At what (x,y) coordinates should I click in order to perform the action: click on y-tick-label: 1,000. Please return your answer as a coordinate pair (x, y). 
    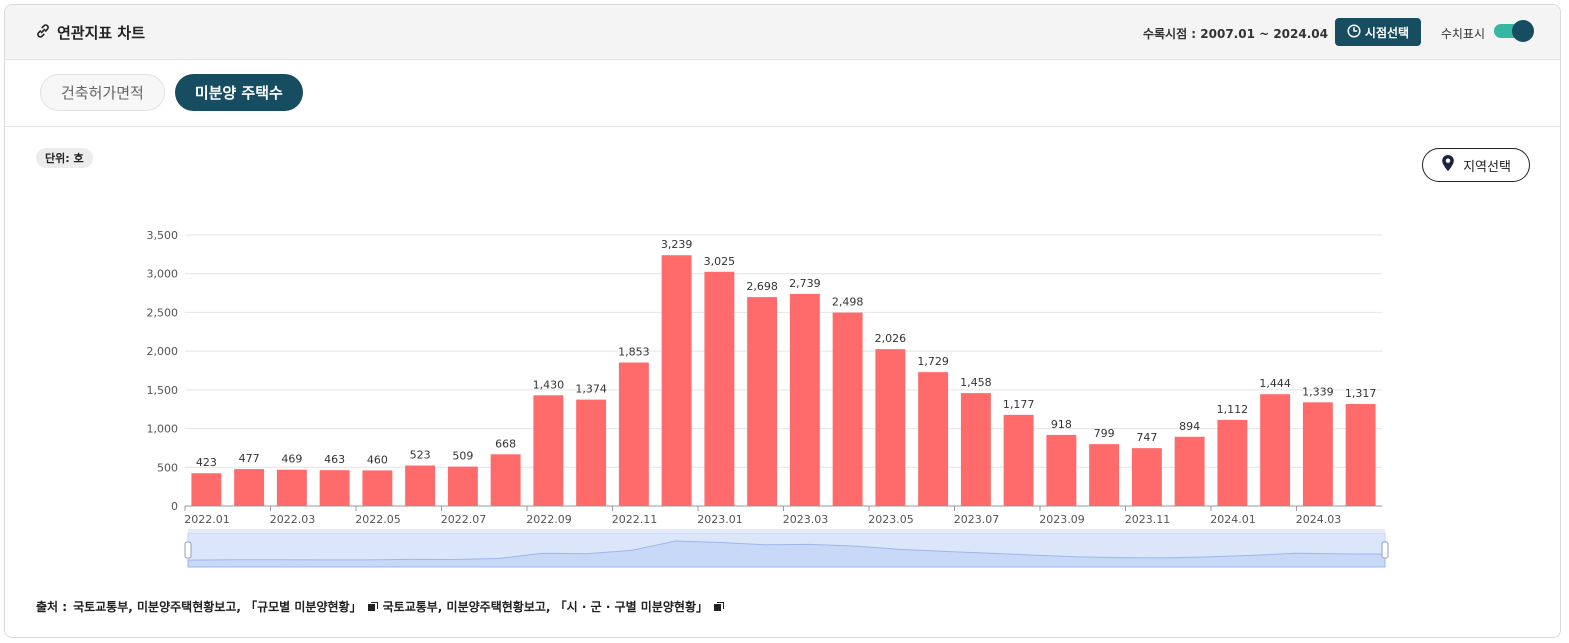
    Looking at the image, I should click on (163, 429).